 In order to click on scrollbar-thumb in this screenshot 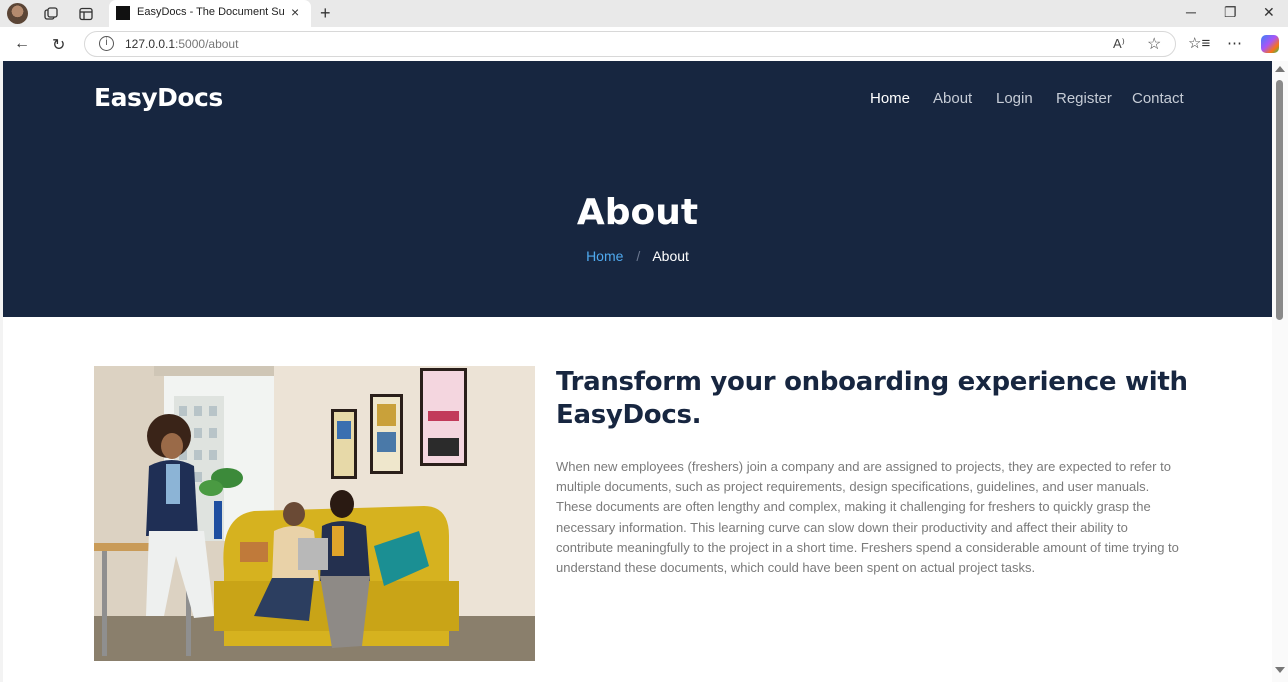, I will do `click(1279, 200)`.